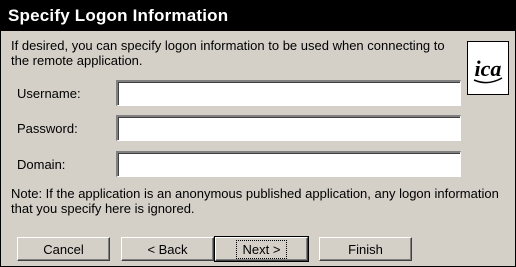  What do you see at coordinates (47, 128) in the screenshot?
I see `password-label: Password:` at bounding box center [47, 128].